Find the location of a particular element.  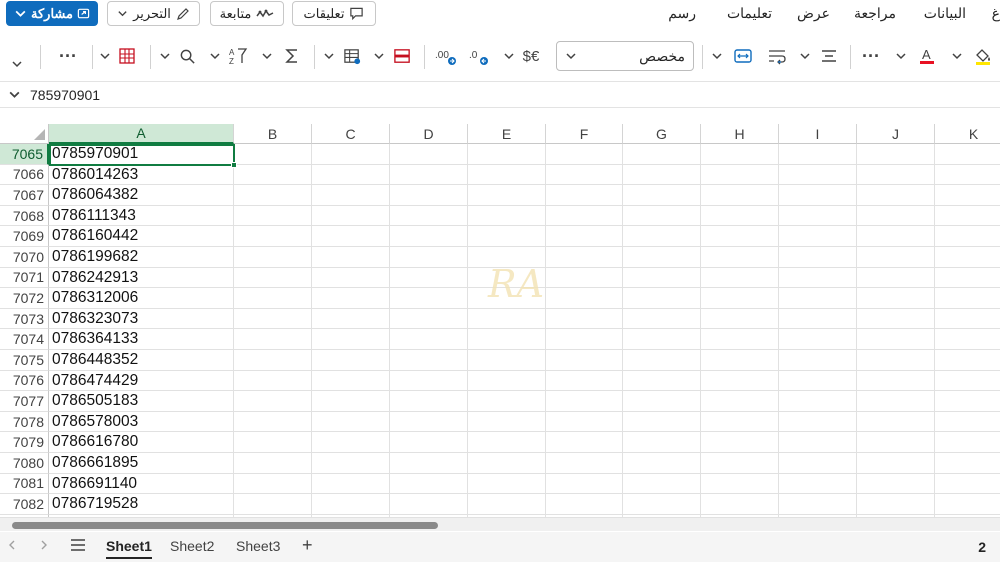

row-header: 7065 is located at coordinates (24, 154).